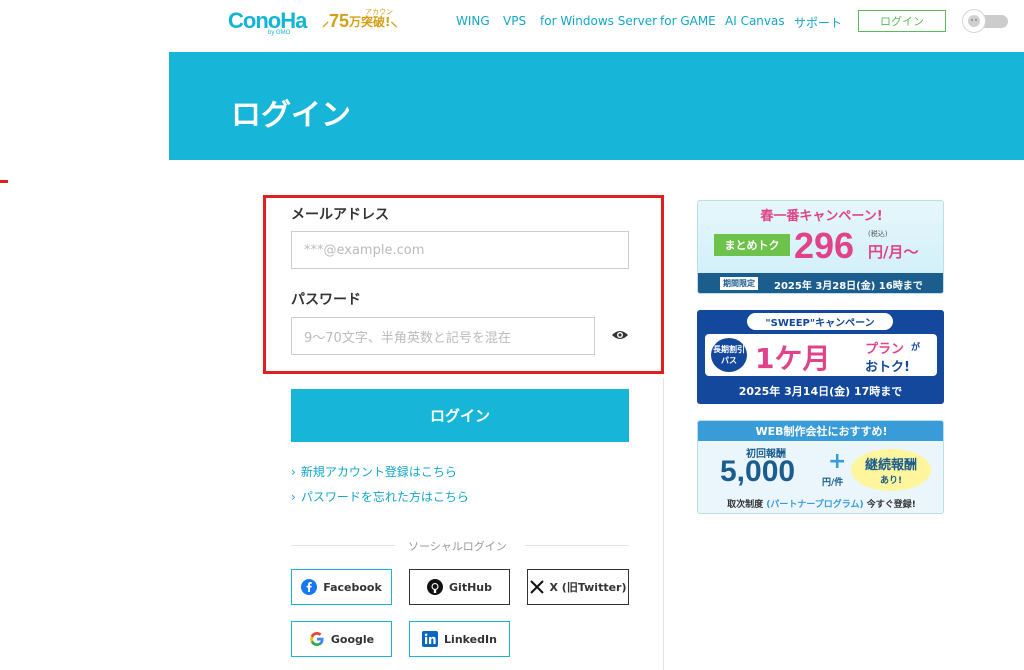  What do you see at coordinates (974, 21) in the screenshot?
I see `face-icon` at bounding box center [974, 21].